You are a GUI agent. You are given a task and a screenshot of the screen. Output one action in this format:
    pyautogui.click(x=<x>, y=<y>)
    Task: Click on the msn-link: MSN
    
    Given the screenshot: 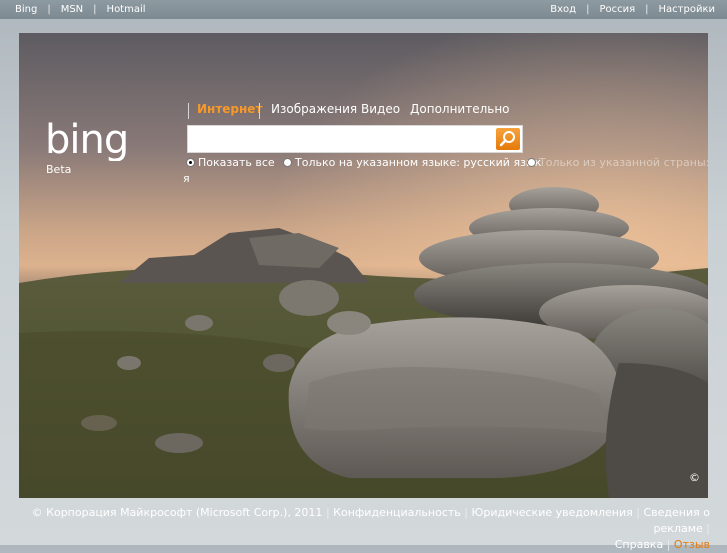 What is the action you would take?
    pyautogui.click(x=72, y=9)
    